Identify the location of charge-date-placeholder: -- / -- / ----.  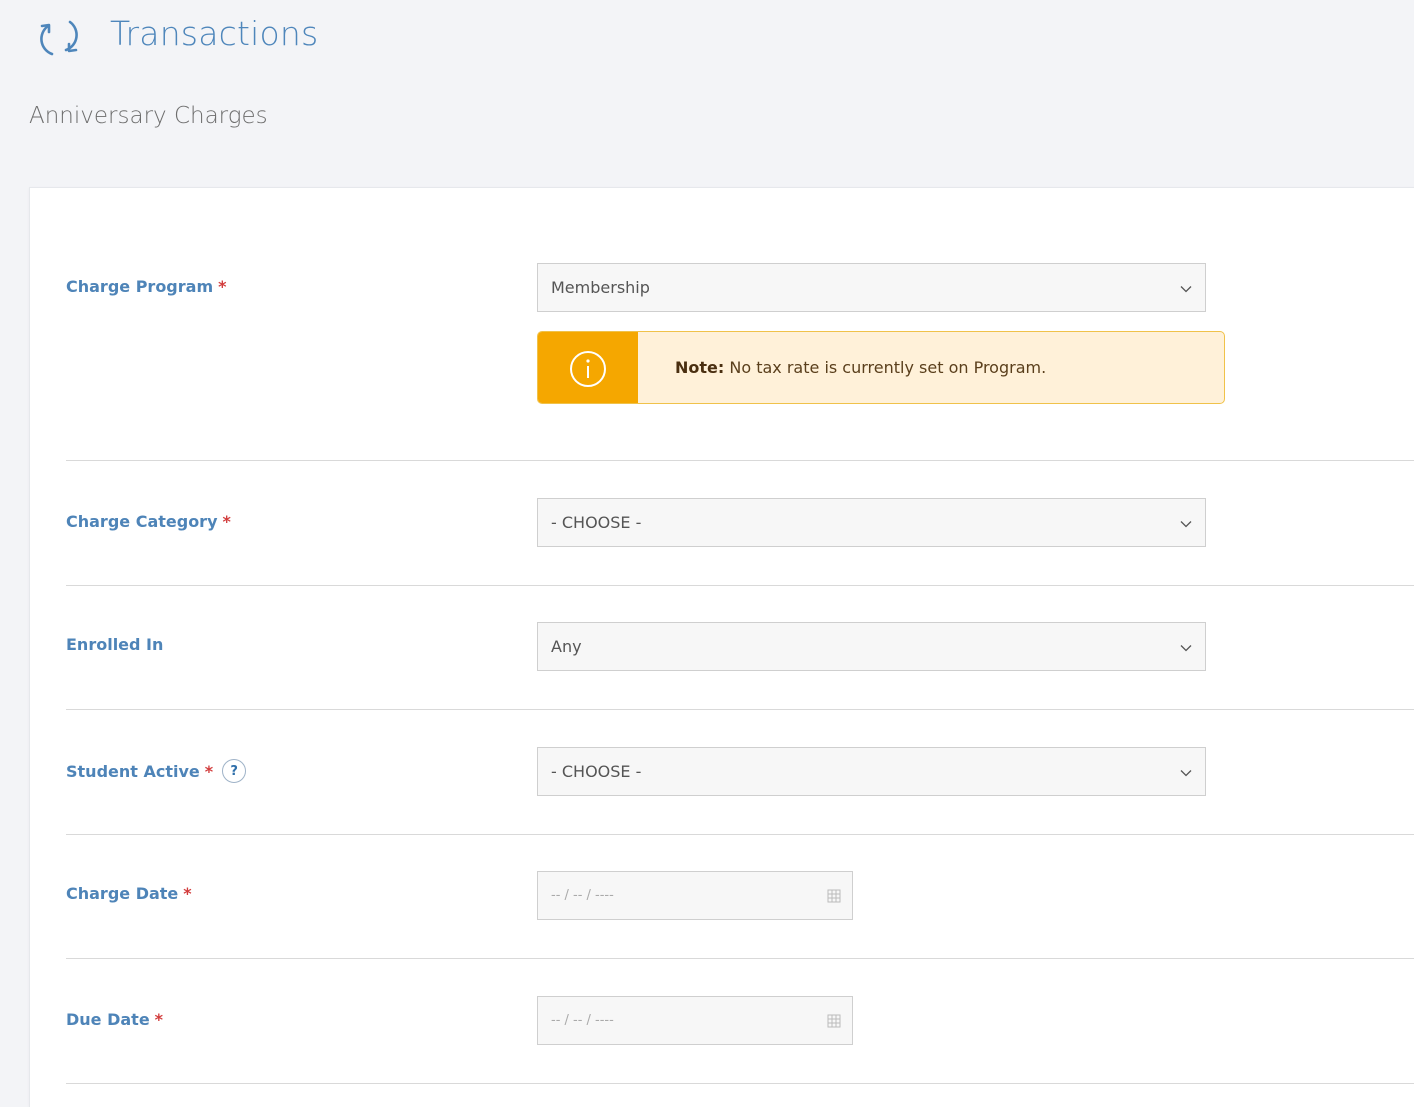
(582, 895).